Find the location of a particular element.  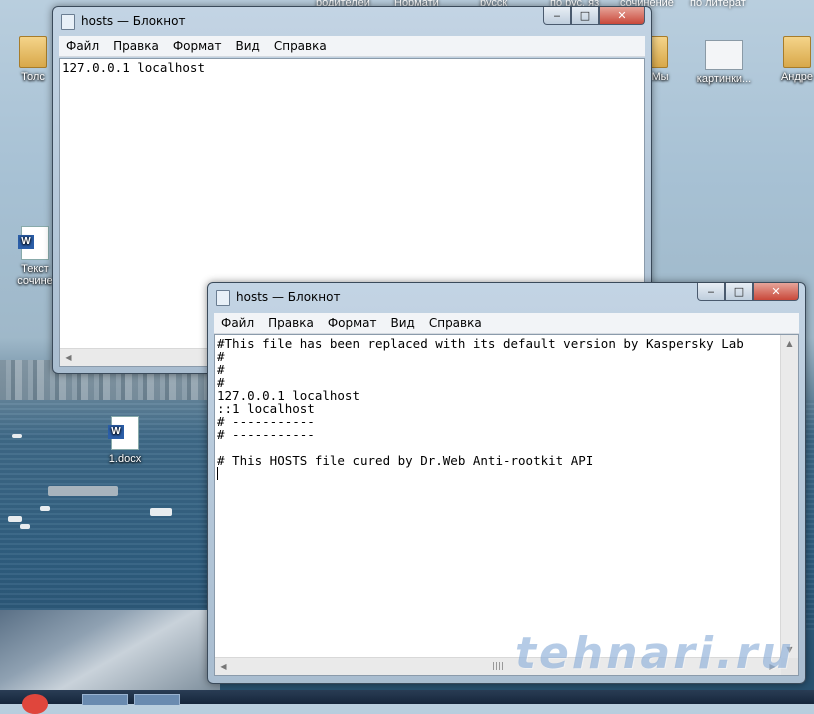

desktop-icon-folder: Андре is located at coordinates (793, 59).